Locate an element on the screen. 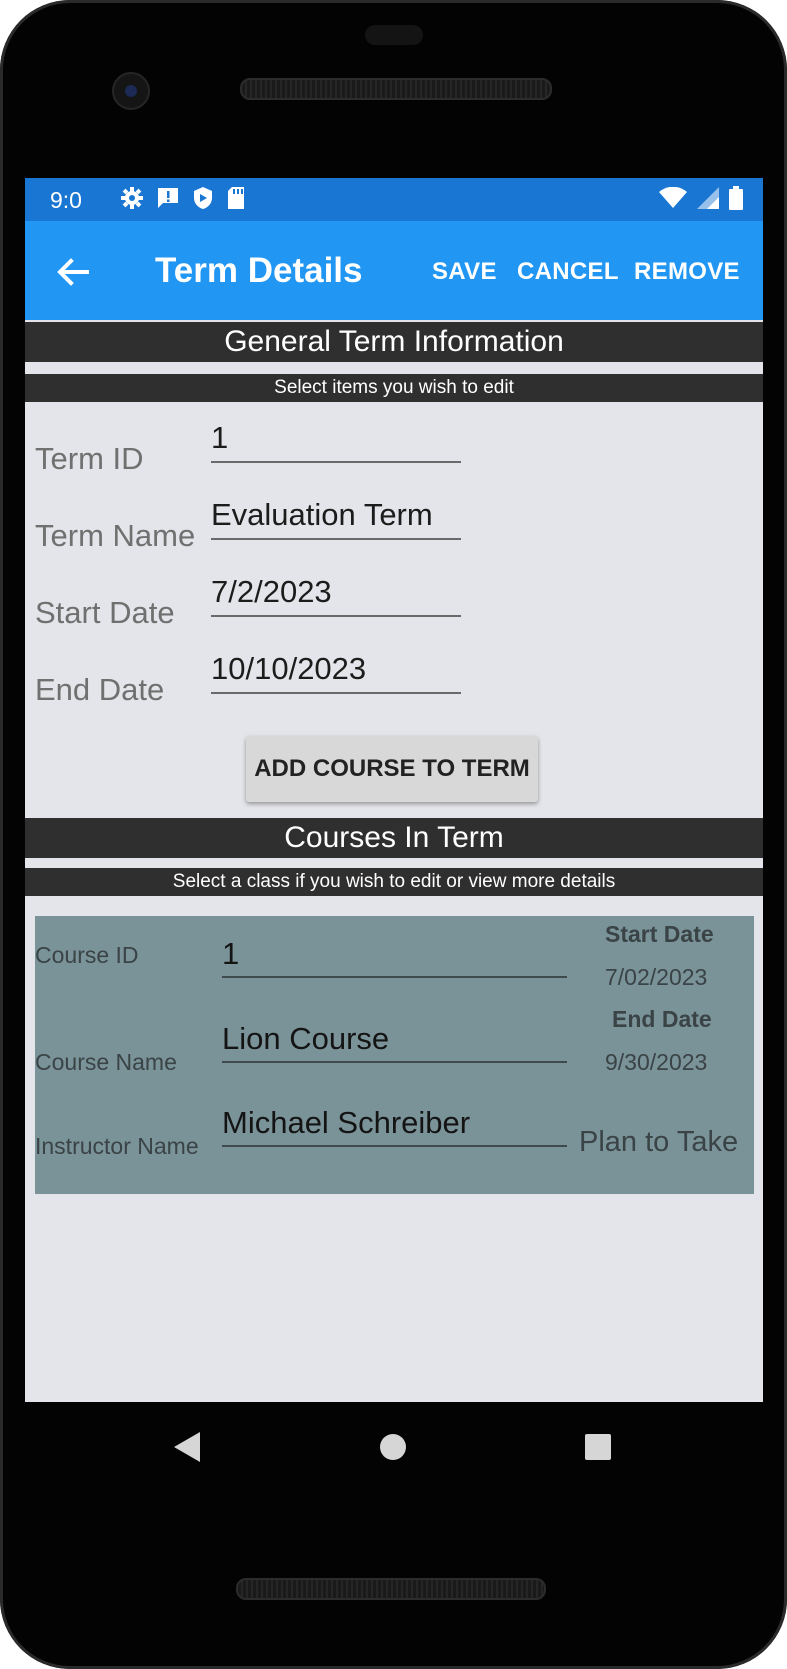 Image resolution: width=787 pixels, height=1669 pixels. signal-icon is located at coordinates (708, 198).